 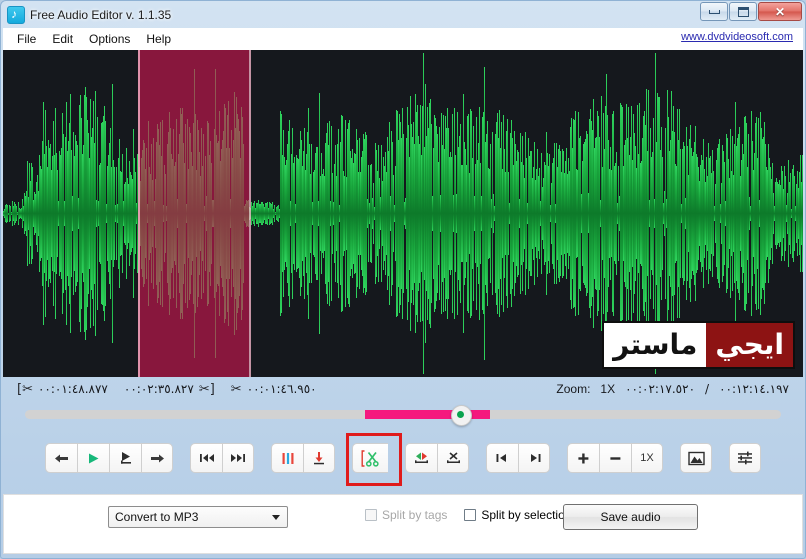 I want to click on selection-start-group: [✂ ٠٠:٠١:٤٨.٨٧٧, so click(x=62, y=389).